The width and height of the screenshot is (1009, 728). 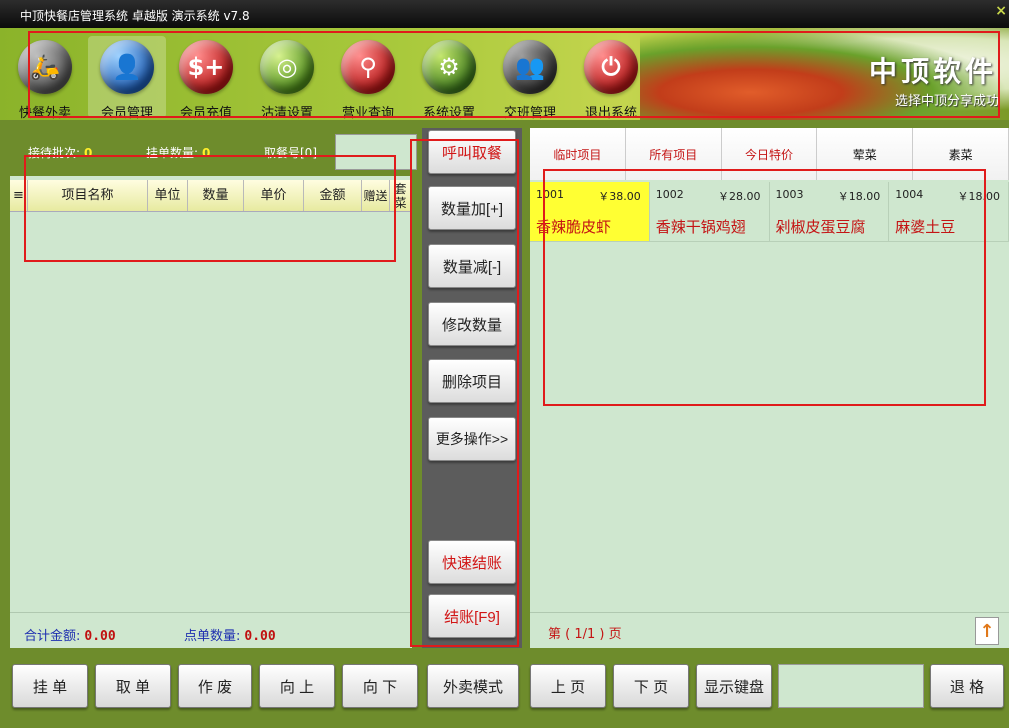 I want to click on item-price: ￥28.00, so click(x=739, y=196).